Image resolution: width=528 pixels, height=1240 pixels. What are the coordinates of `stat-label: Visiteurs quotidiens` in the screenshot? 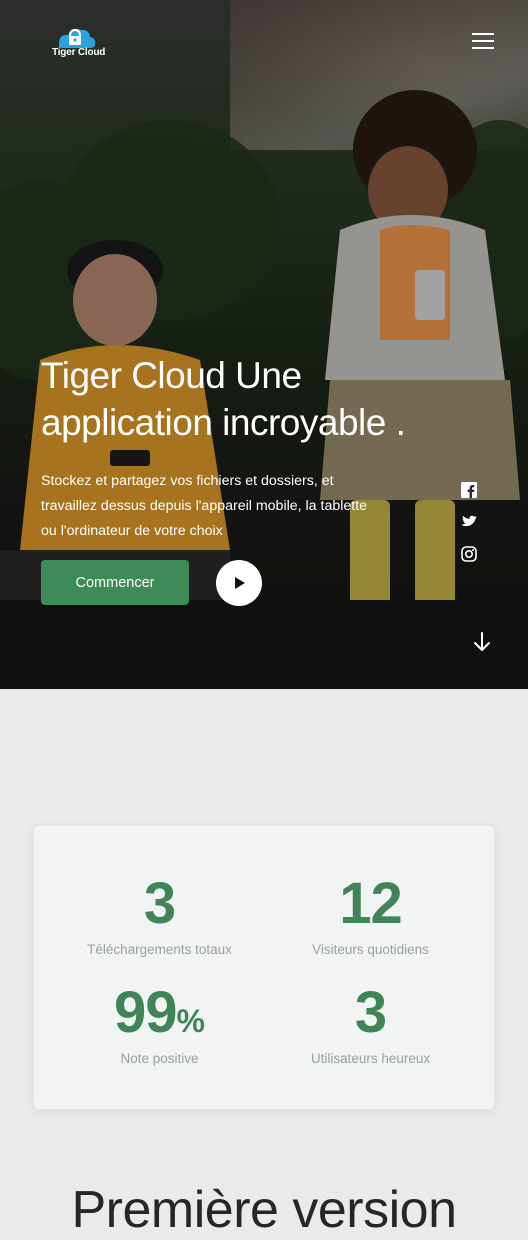 It's located at (370, 949).